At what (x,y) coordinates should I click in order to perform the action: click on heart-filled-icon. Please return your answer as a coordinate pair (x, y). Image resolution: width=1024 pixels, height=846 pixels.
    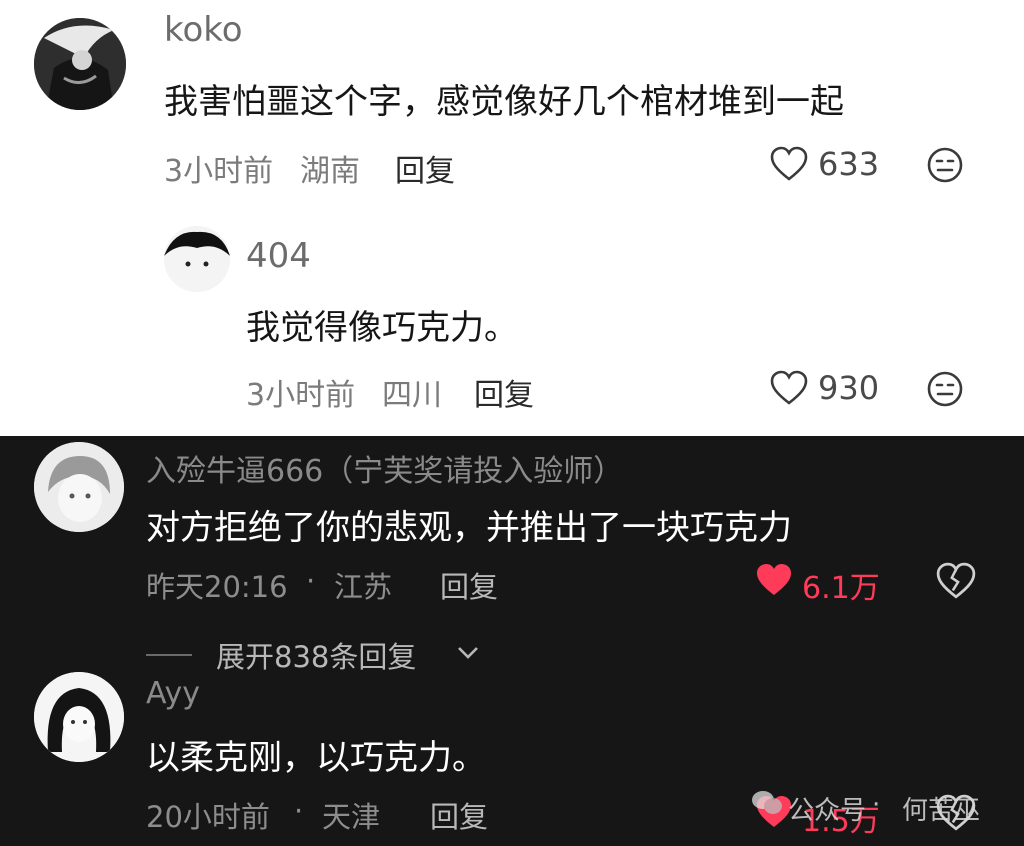
    Looking at the image, I should click on (774, 580).